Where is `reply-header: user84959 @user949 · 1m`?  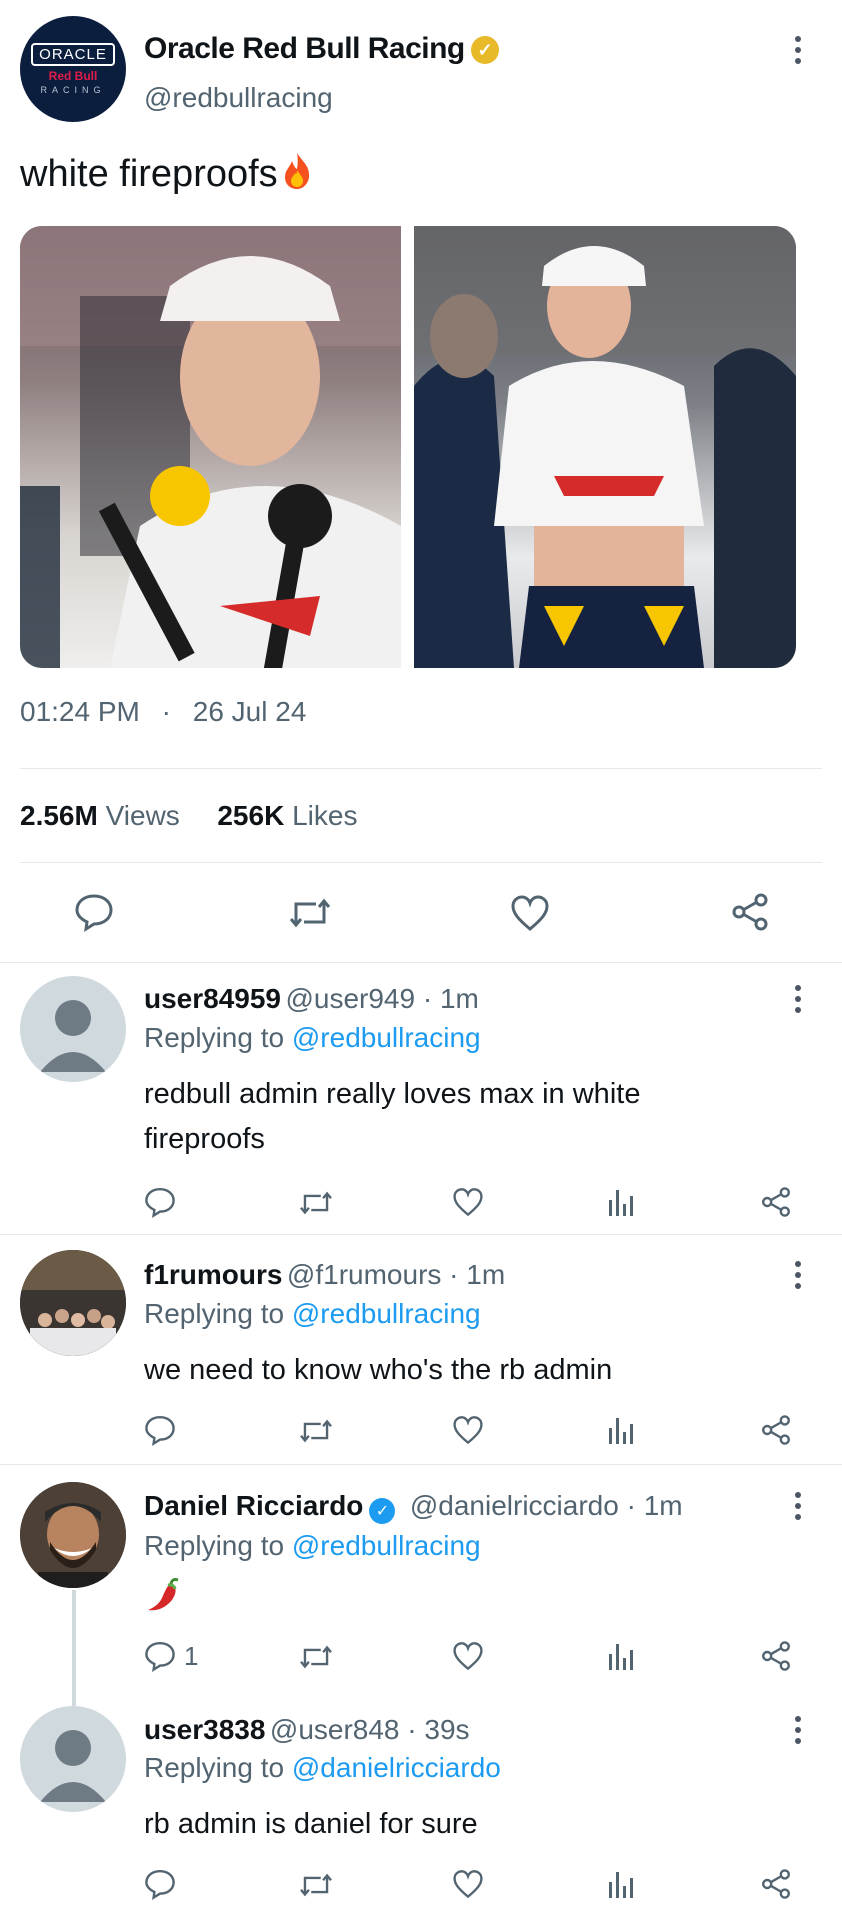
reply-header: user84959 @user949 · 1m is located at coordinates (311, 999).